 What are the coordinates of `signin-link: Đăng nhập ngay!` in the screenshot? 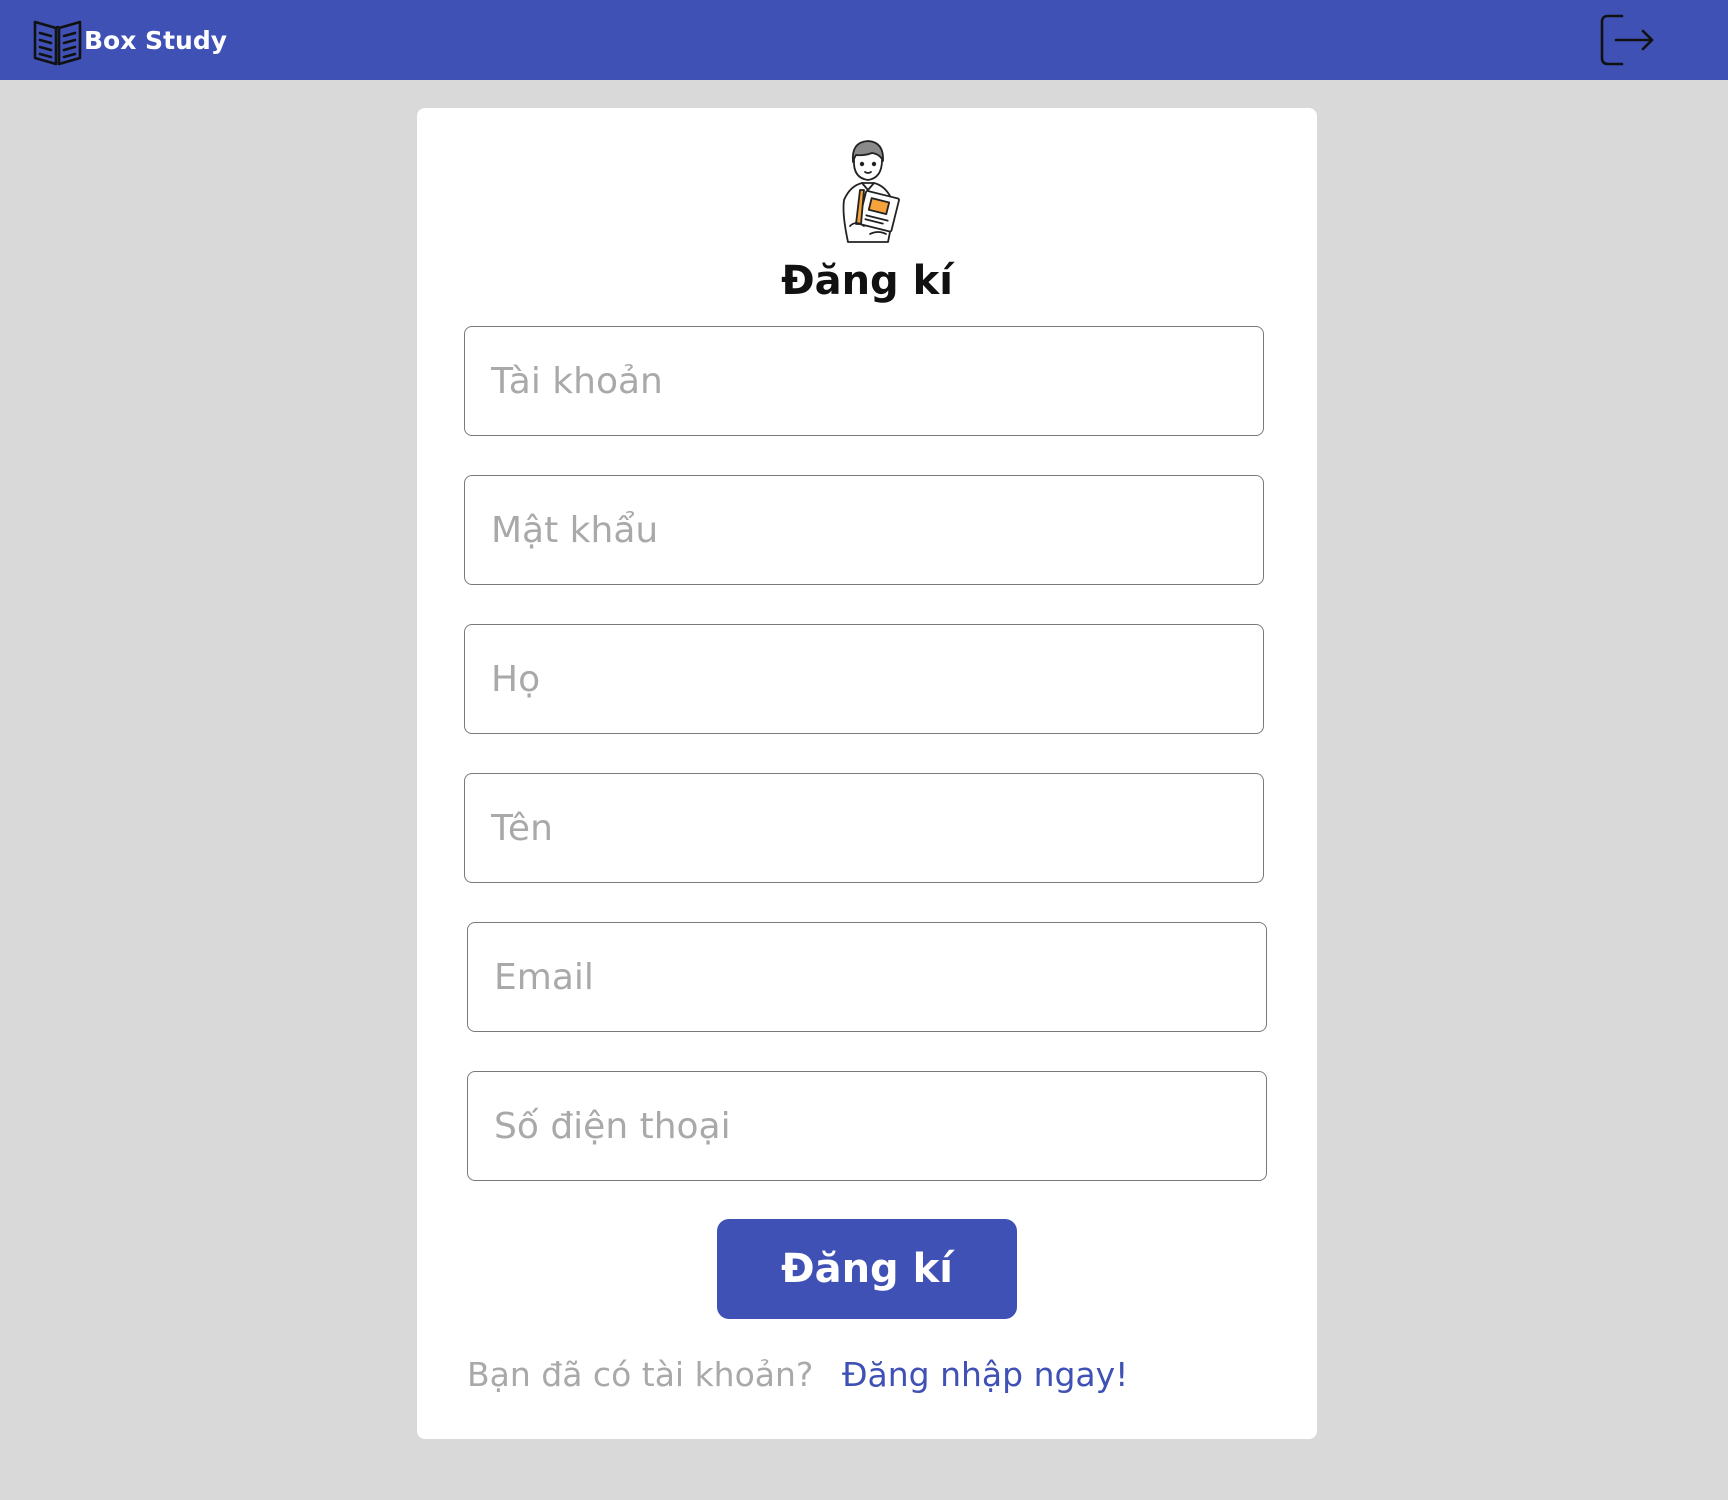 It's located at (985, 1374).